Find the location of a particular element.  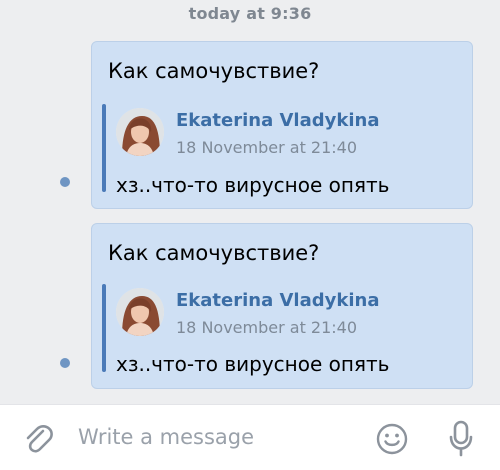

message-input is located at coordinates (218, 437).